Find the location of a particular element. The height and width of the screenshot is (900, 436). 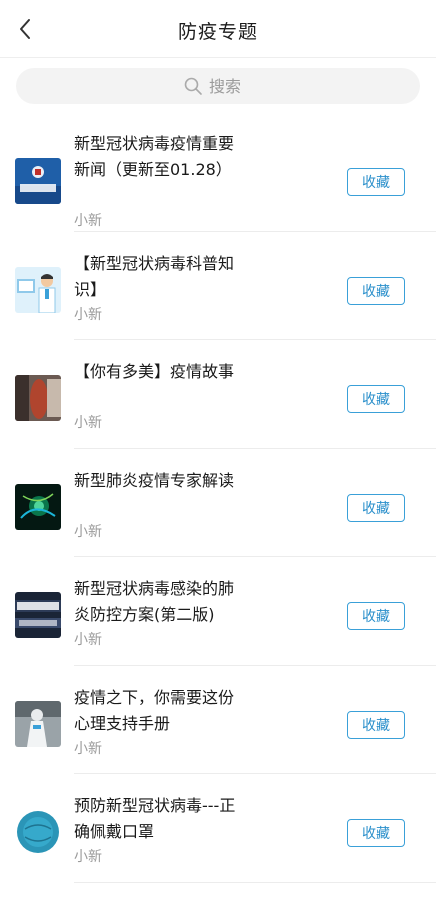

item-title: 新型肺炎疫情专家解读 is located at coordinates (154, 480).